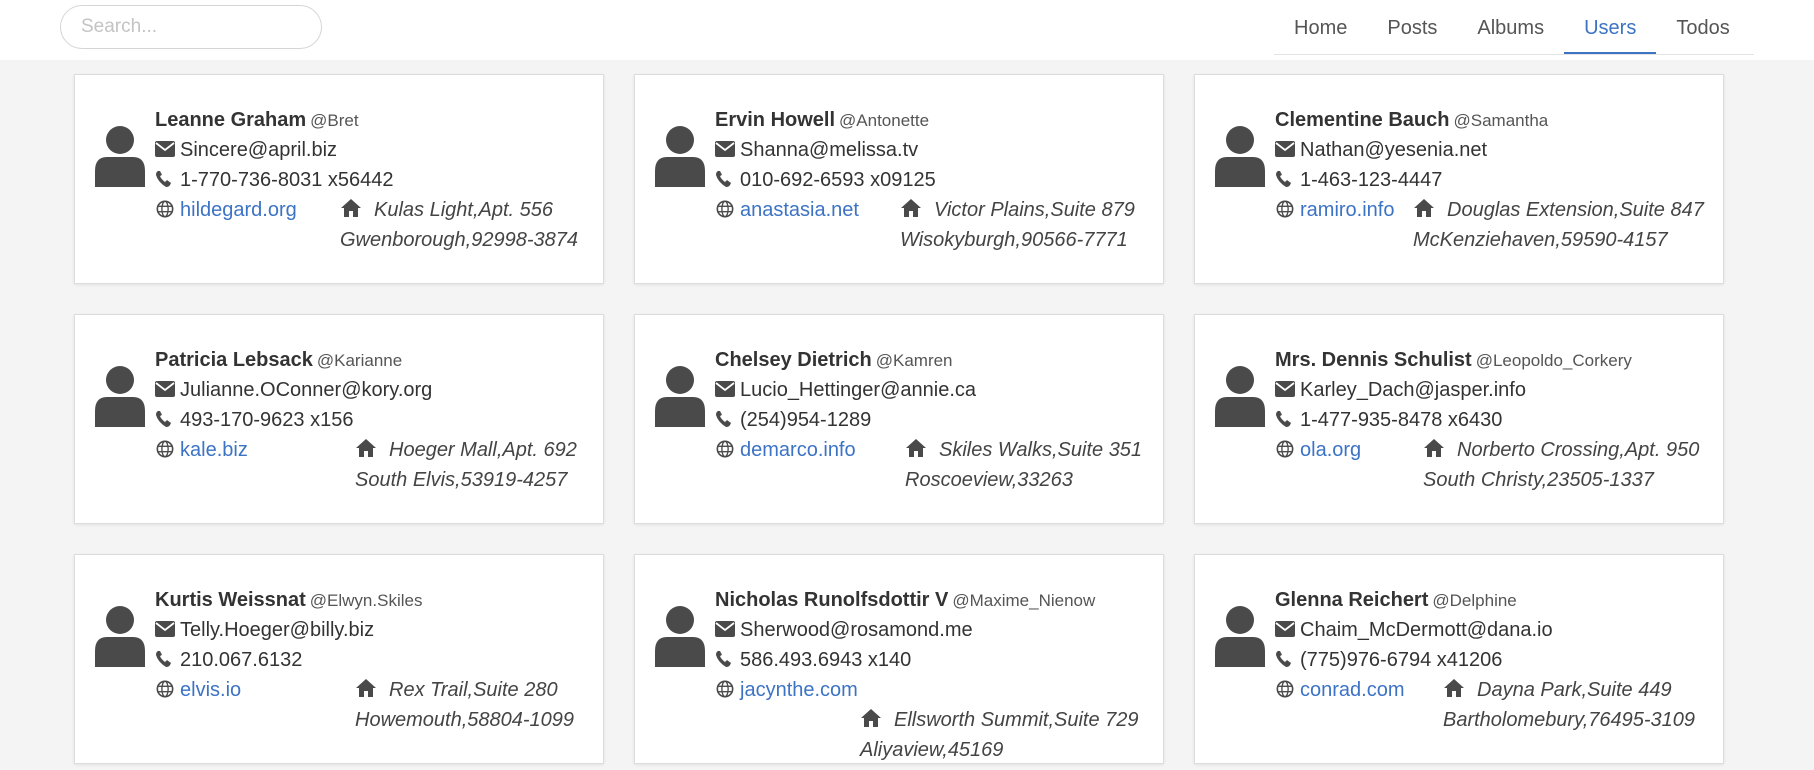  I want to click on user-address-city: Gwenborough,92998-3874, so click(459, 240).